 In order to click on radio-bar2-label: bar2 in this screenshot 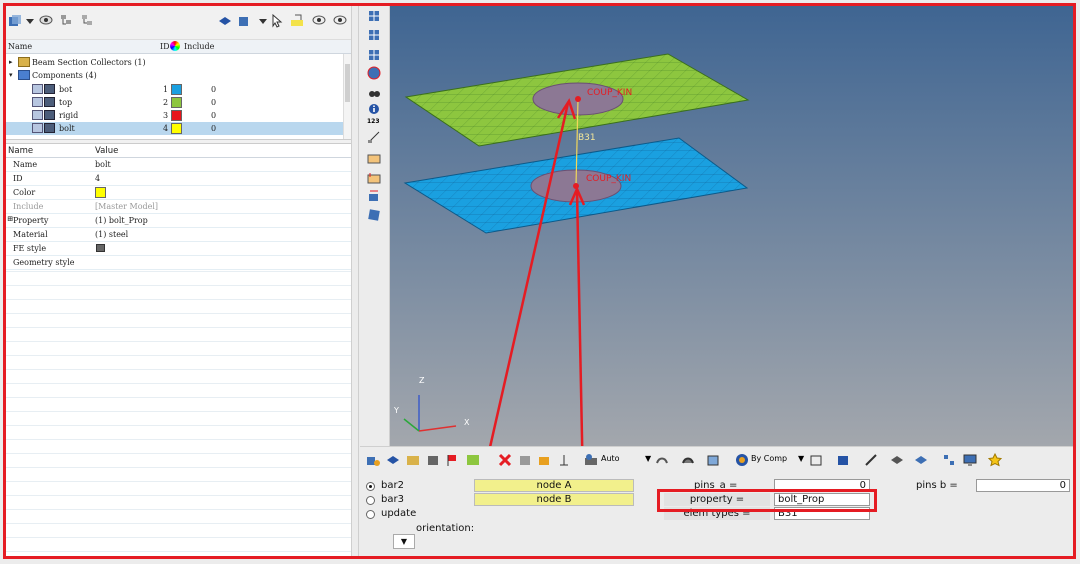, I will do `click(392, 485)`.